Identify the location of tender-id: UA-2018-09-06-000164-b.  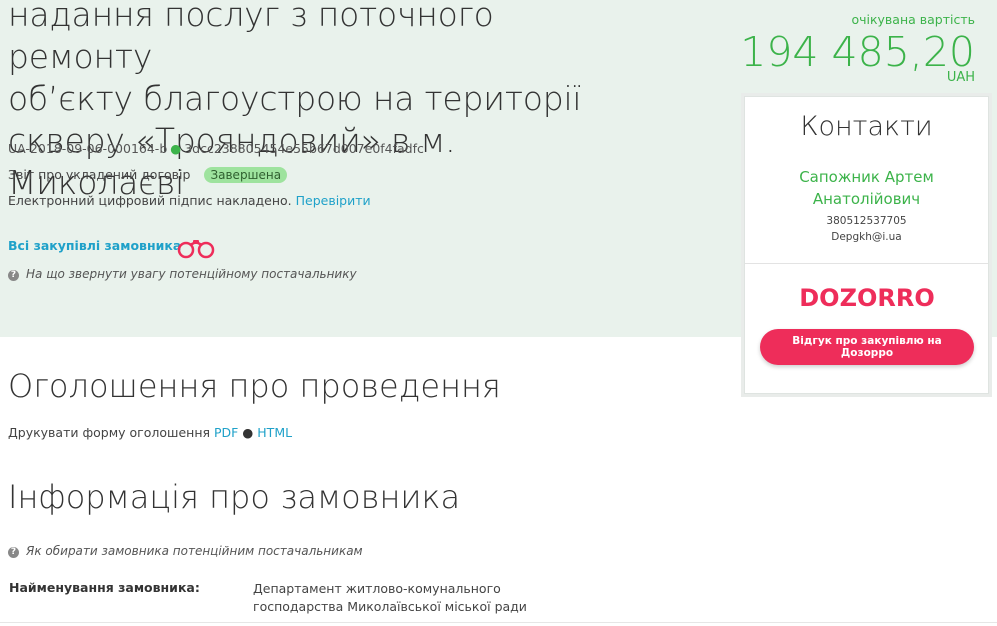
(88, 148).